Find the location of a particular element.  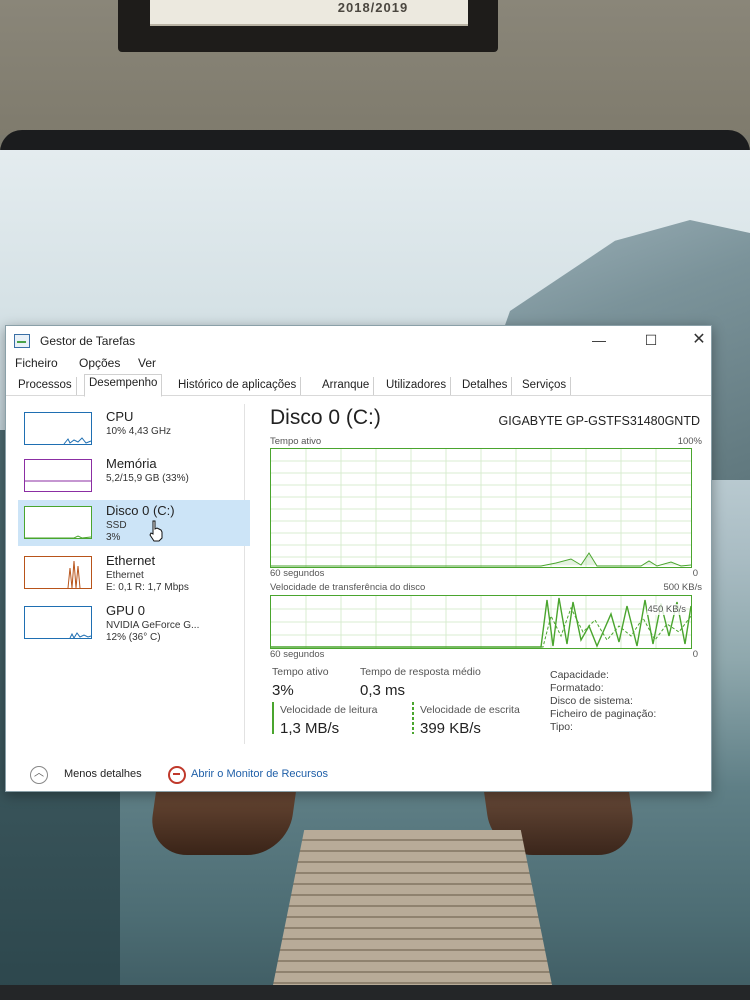

resource-memory: Memória 5,2/15,9 GB (33%) is located at coordinates (134, 476).